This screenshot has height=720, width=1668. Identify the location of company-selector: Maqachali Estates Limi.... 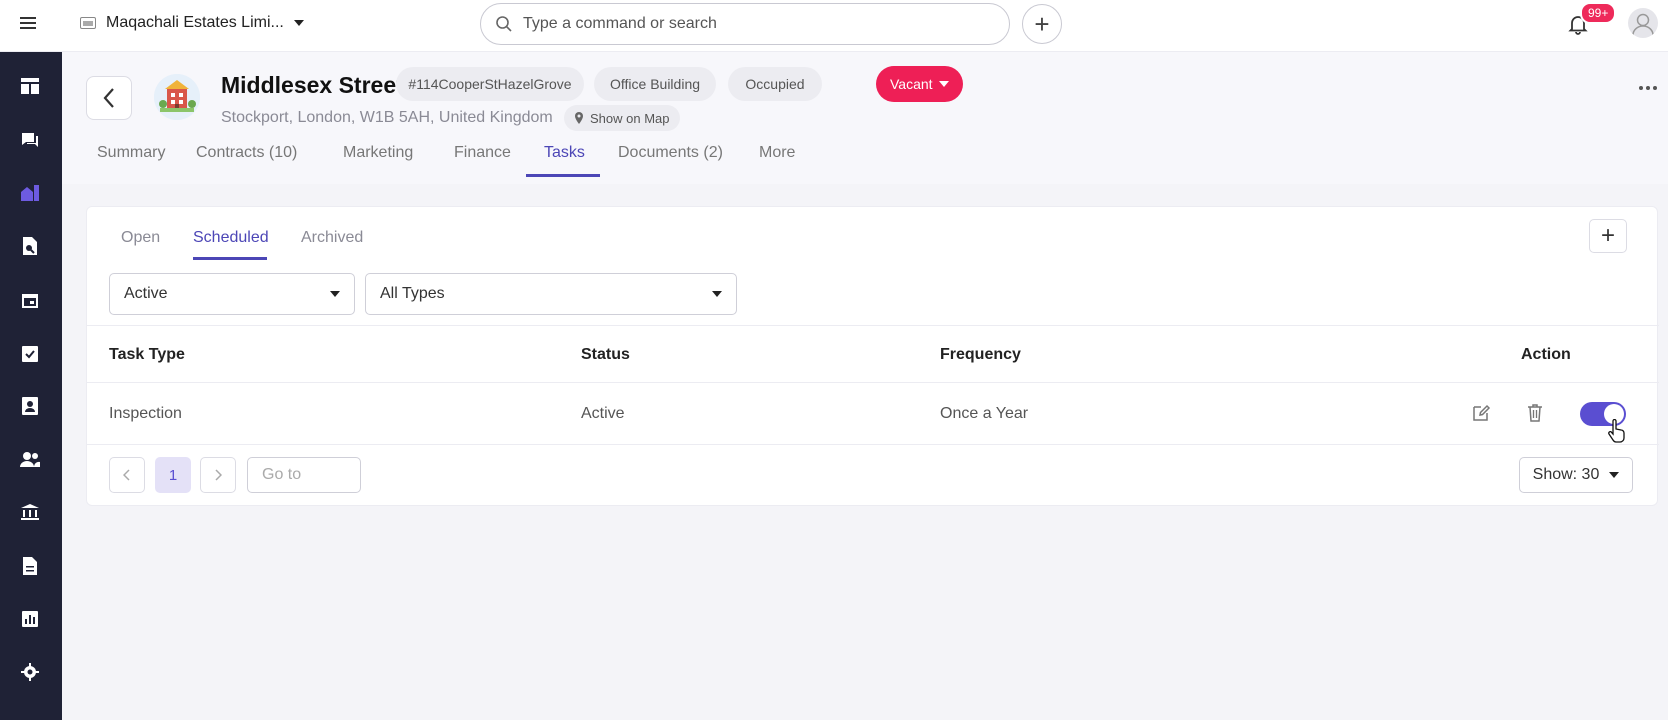
(192, 23).